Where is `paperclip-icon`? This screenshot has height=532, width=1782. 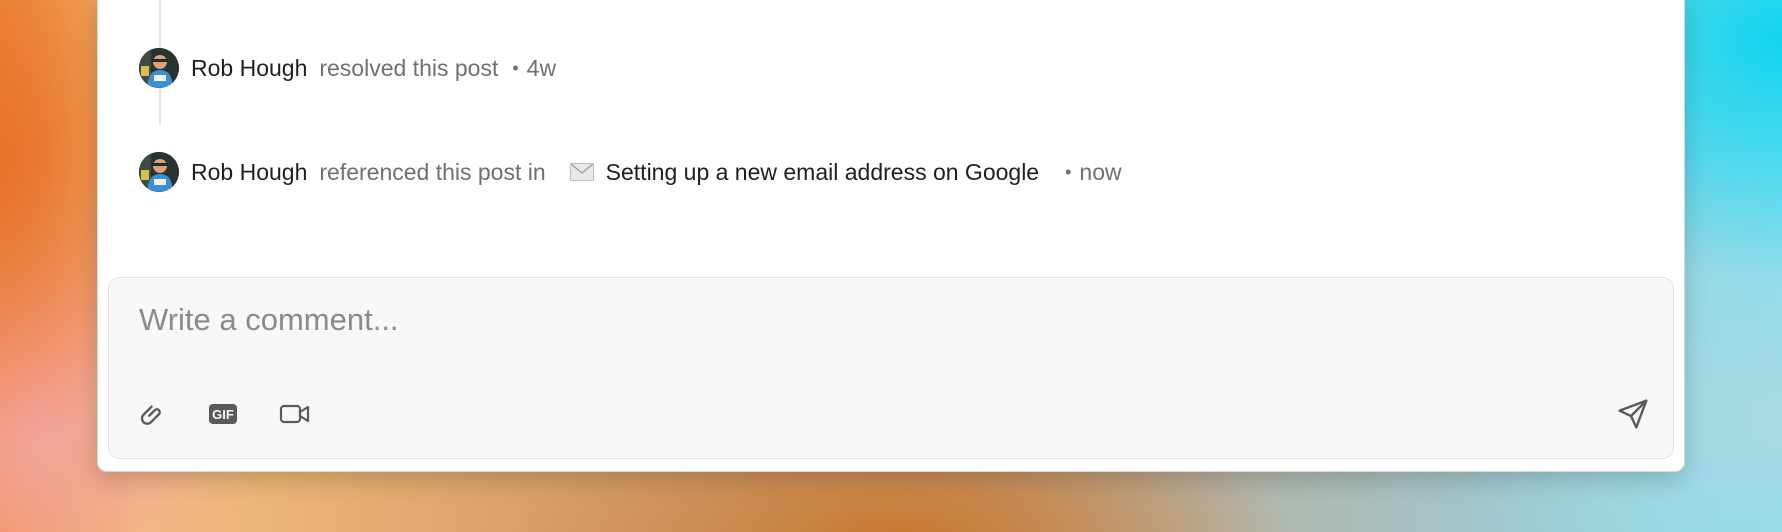
paperclip-icon is located at coordinates (150, 415).